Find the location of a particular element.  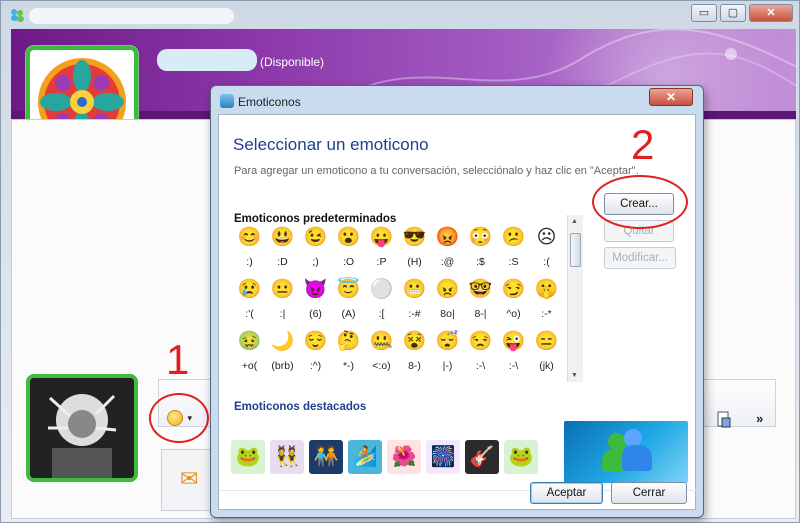

emoticon-icon: 😛 is located at coordinates (381, 237).